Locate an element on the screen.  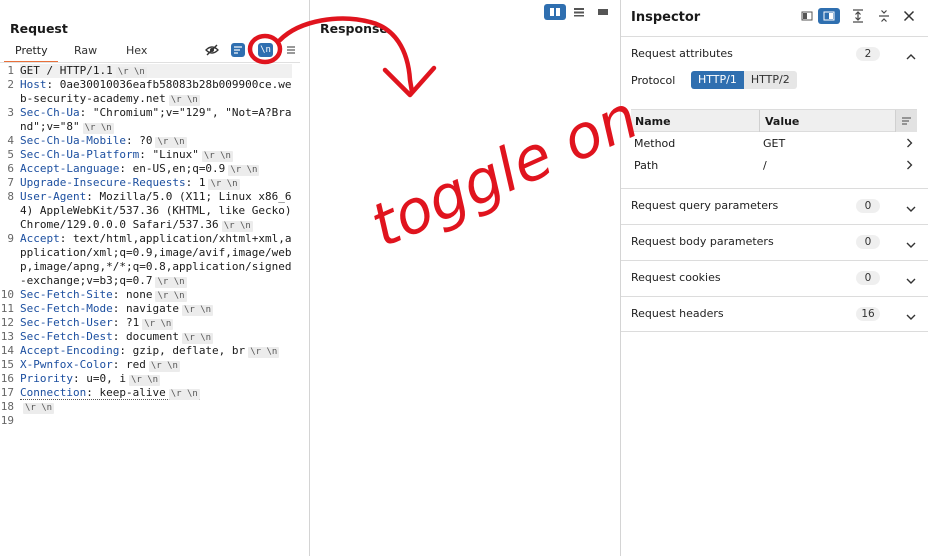
chevron-up-icon is located at coordinates (911, 56).